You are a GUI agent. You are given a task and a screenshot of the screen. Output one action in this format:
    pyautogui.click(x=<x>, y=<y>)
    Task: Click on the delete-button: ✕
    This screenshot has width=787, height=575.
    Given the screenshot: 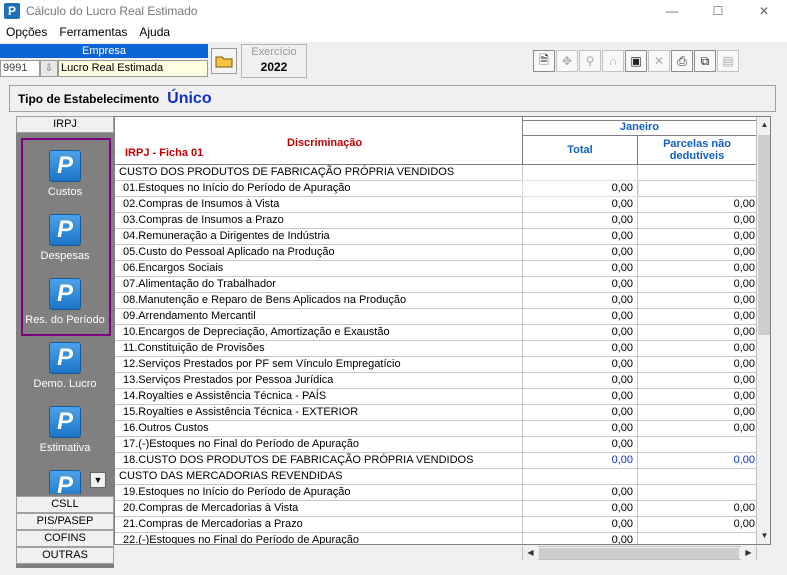 What is the action you would take?
    pyautogui.click(x=659, y=61)
    